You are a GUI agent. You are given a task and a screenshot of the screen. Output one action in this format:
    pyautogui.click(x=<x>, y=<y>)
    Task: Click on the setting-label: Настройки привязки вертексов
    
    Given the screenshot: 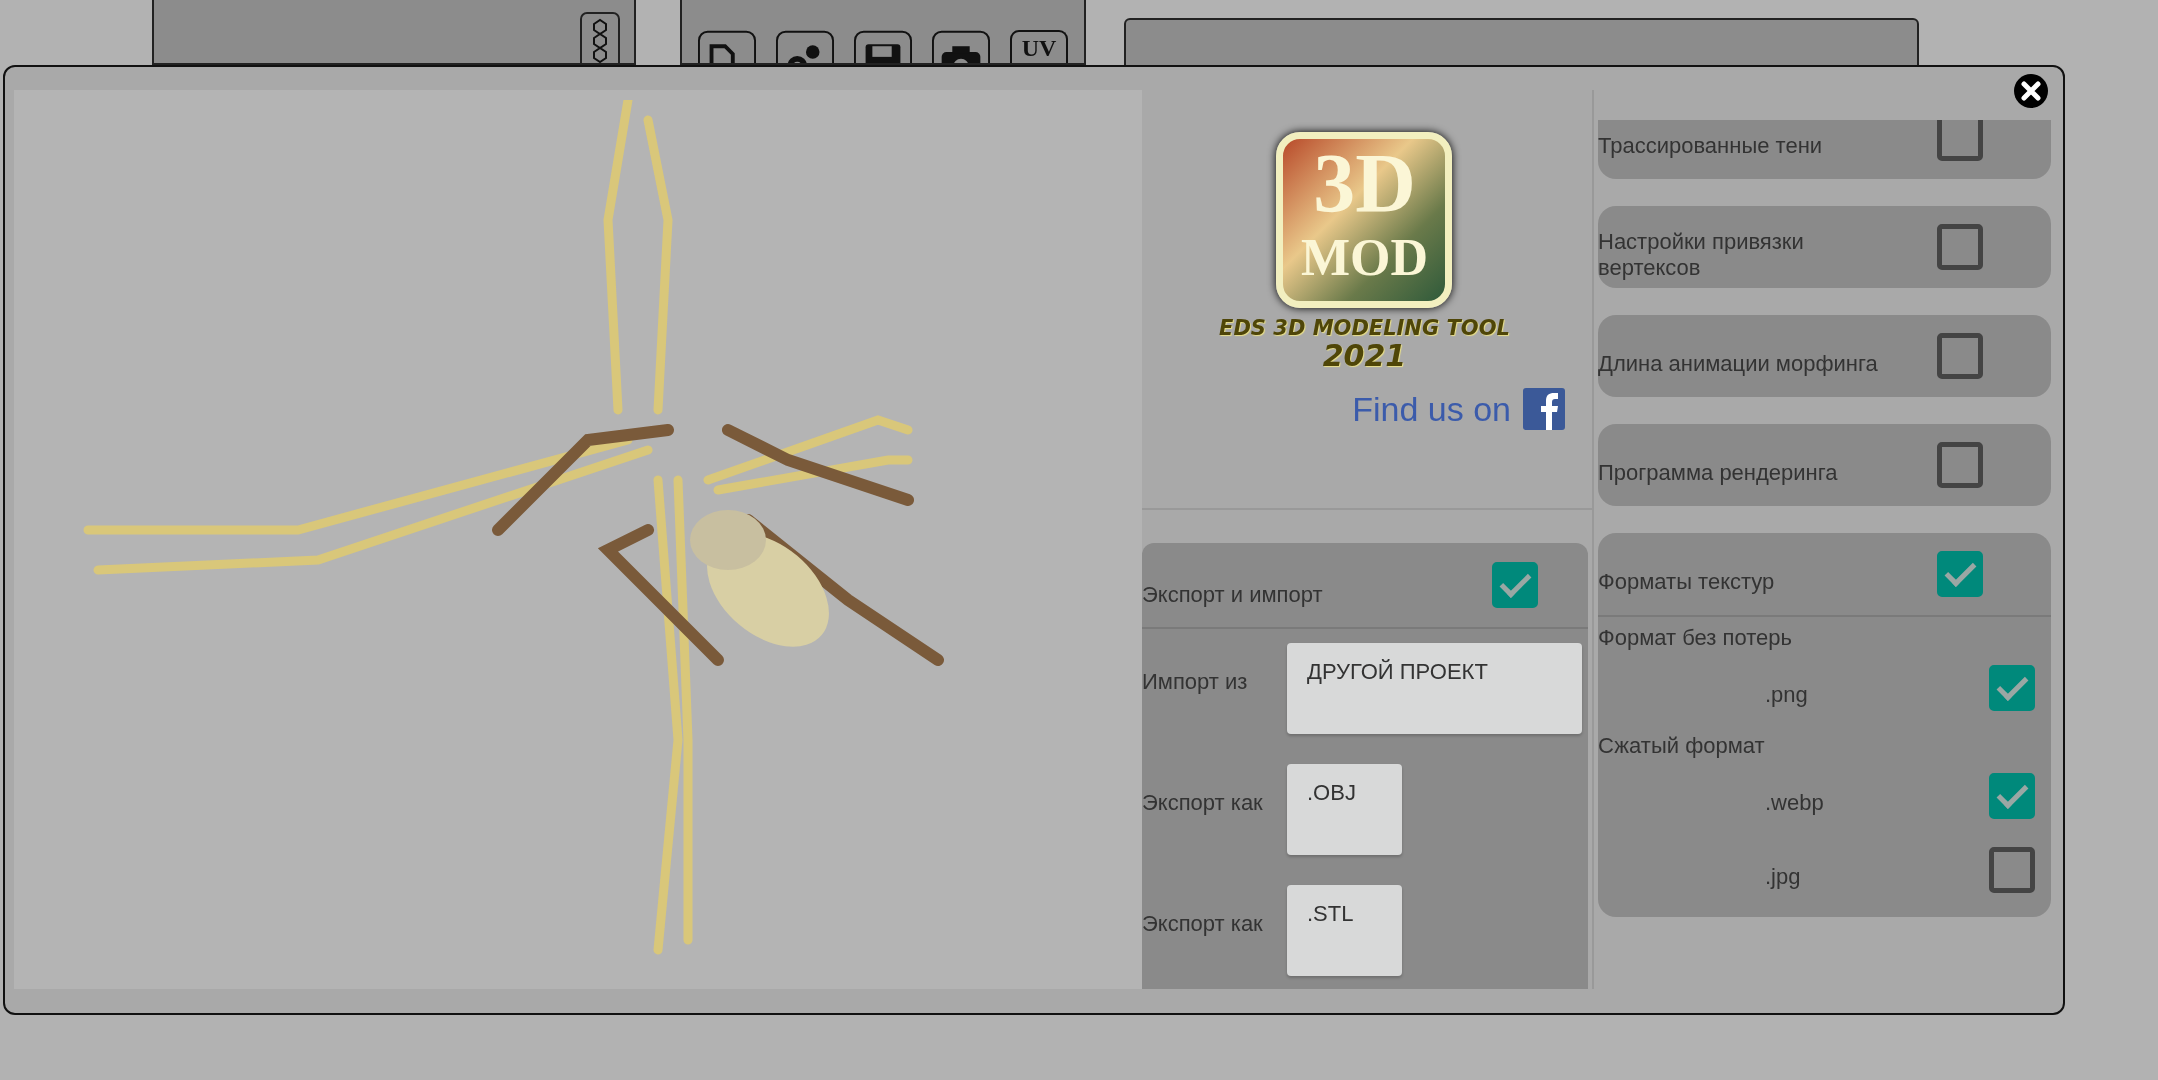 What is the action you would take?
    pyautogui.click(x=1701, y=255)
    